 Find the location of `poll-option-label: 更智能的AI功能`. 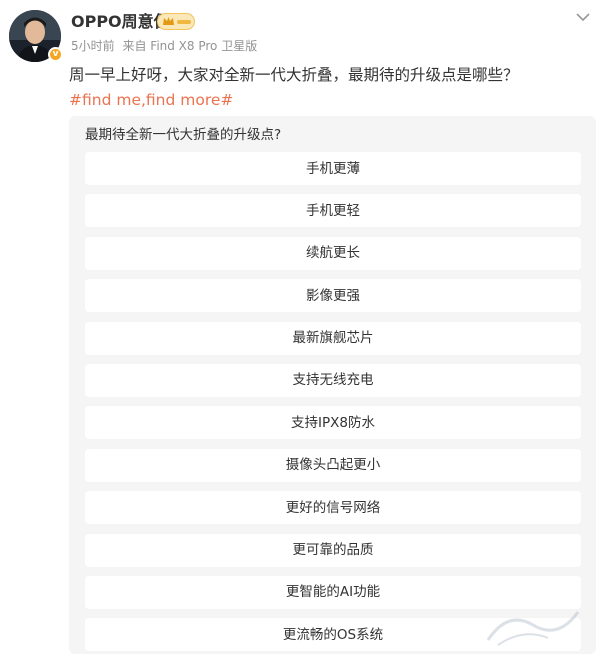

poll-option-label: 更智能的AI功能 is located at coordinates (333, 592).